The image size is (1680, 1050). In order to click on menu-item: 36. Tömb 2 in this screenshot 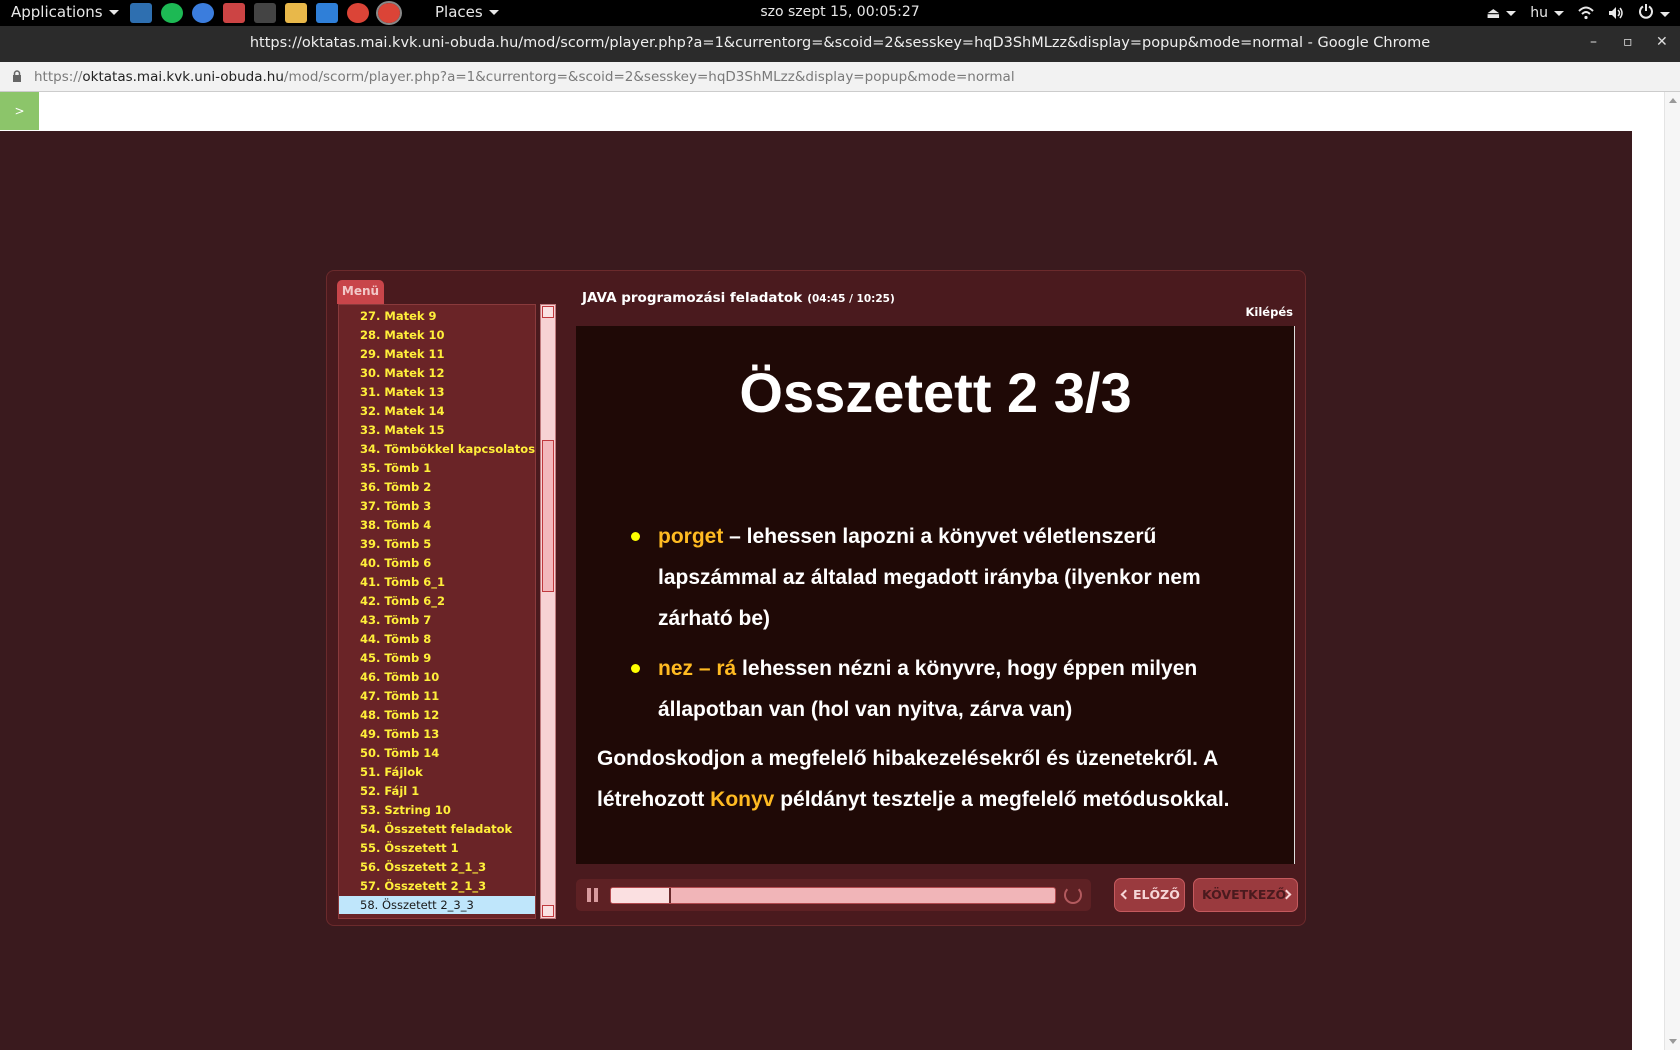, I will do `click(437, 487)`.